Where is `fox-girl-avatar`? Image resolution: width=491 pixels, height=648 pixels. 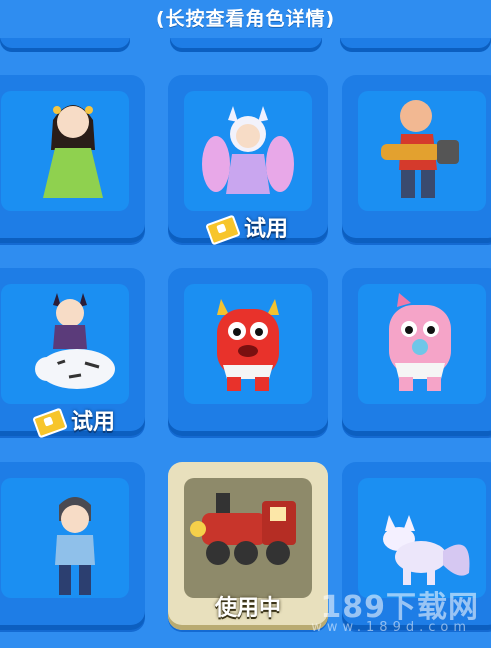 fox-girl-avatar is located at coordinates (248, 150).